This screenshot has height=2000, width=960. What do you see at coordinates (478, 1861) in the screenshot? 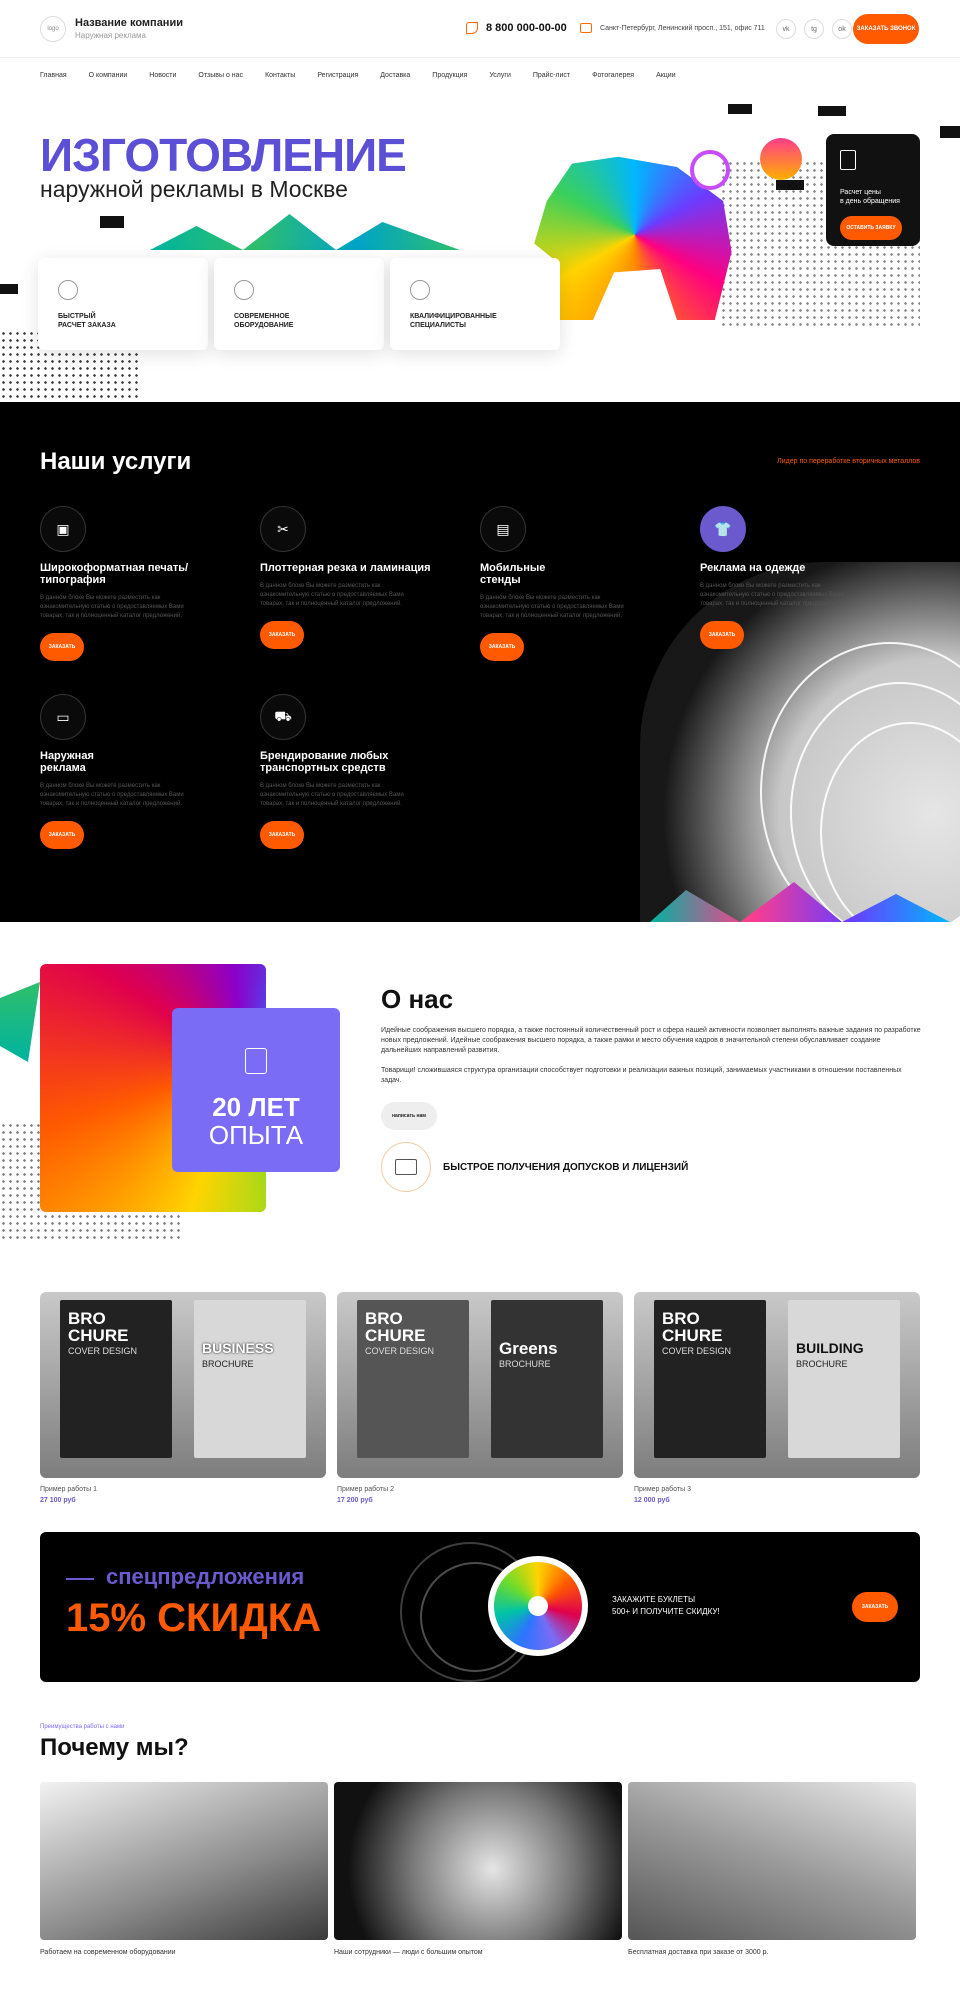
I see `handshake-image` at bounding box center [478, 1861].